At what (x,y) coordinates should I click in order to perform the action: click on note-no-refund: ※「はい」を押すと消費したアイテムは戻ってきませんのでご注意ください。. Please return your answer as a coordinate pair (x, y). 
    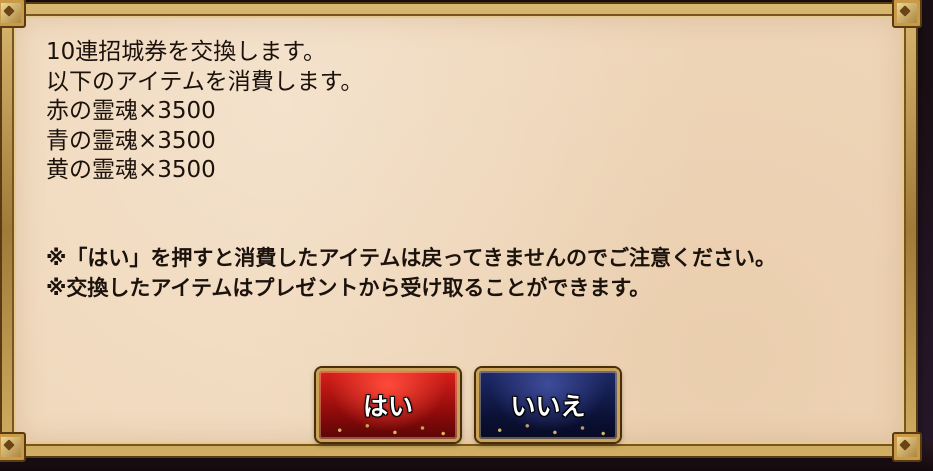
    Looking at the image, I should click on (411, 258).